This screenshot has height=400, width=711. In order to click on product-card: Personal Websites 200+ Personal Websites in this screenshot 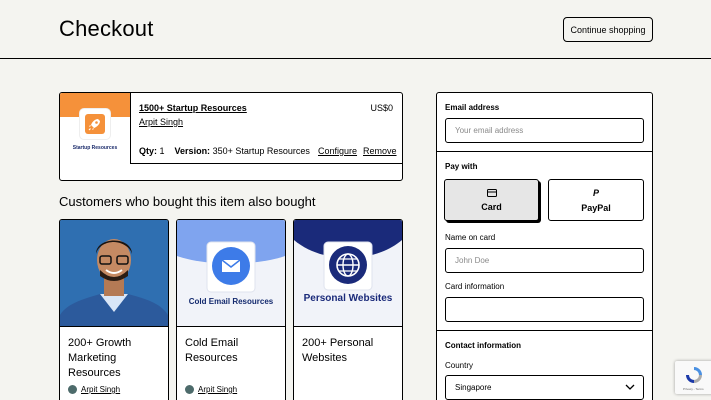, I will do `click(348, 309)`.